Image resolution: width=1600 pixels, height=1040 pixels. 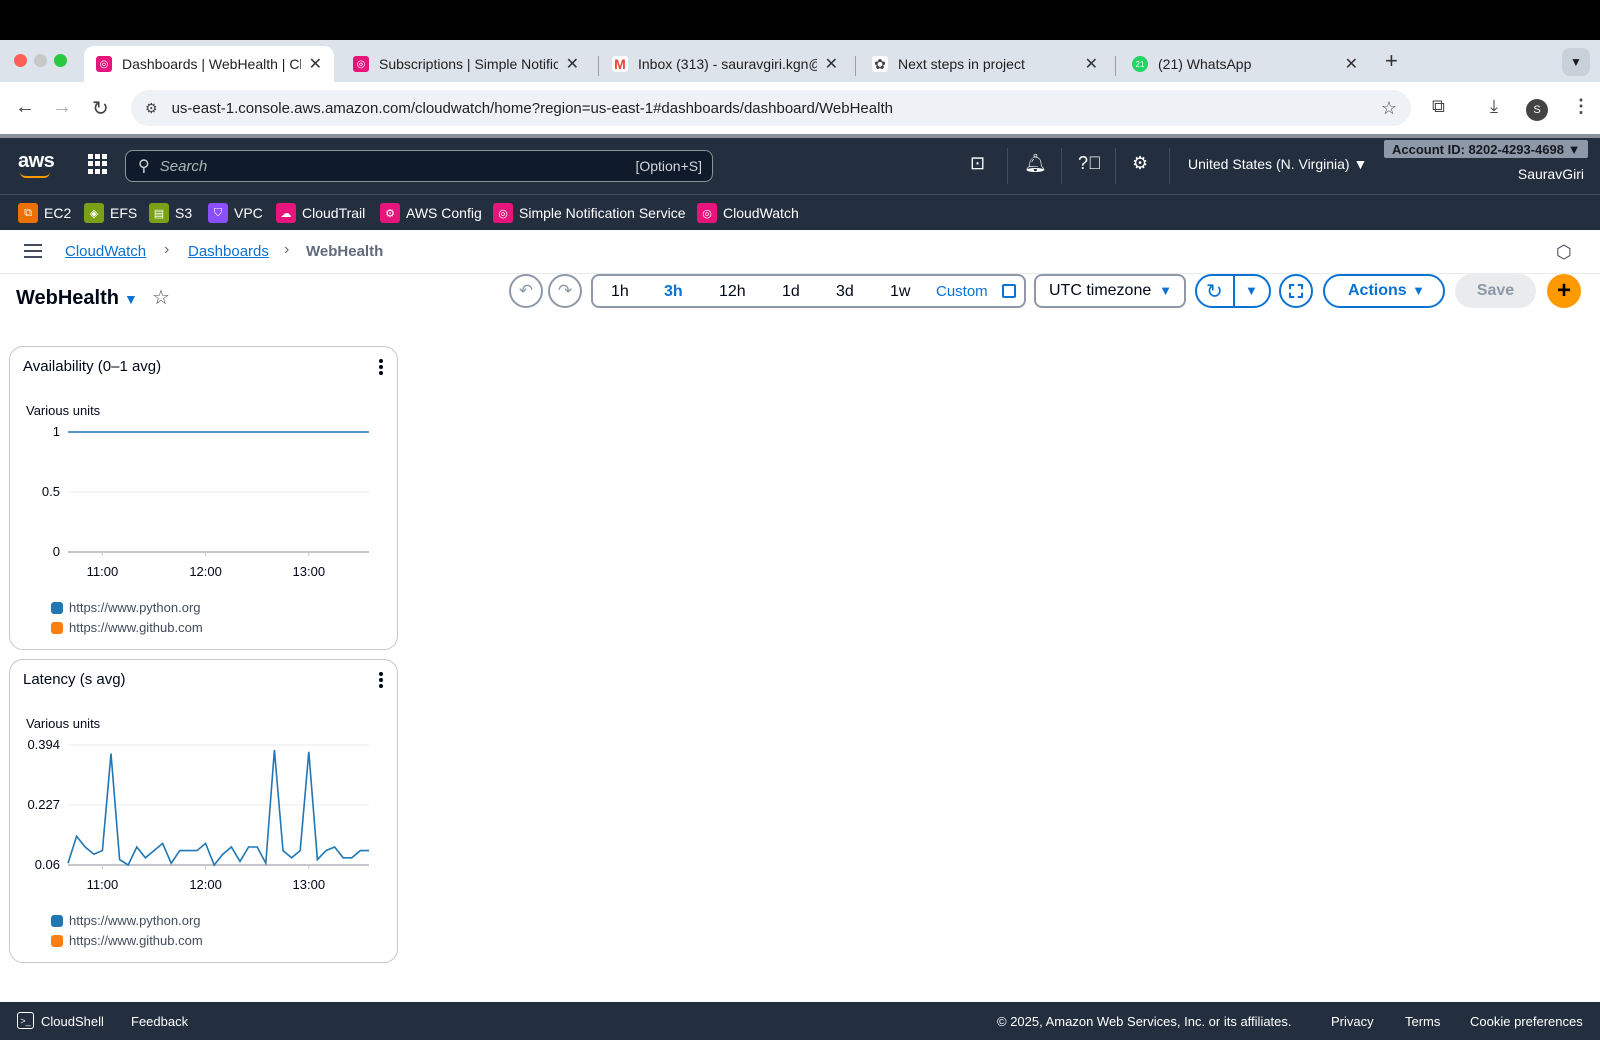 What do you see at coordinates (1384, 291) in the screenshot?
I see `actions-button: Actions ▼` at bounding box center [1384, 291].